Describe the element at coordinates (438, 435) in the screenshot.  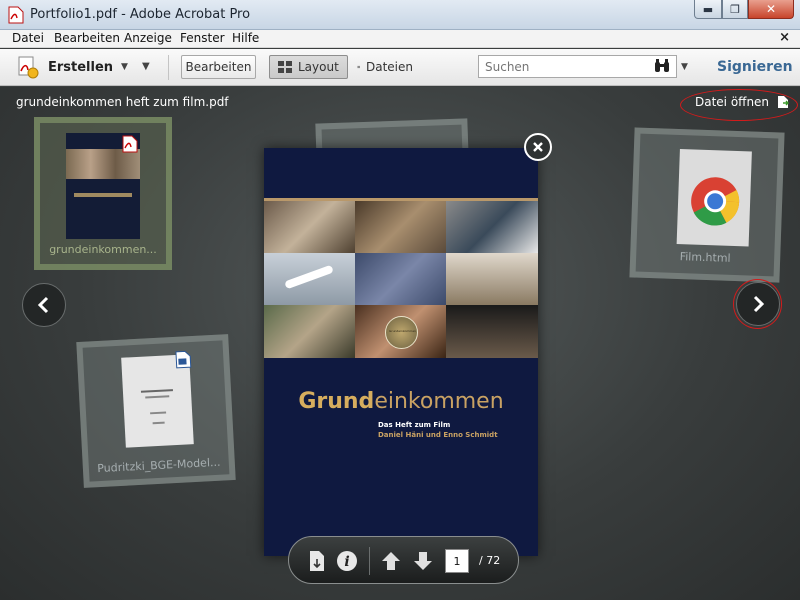
I see `cover-authors: Daniel Häni und Enno Schmidt` at that location.